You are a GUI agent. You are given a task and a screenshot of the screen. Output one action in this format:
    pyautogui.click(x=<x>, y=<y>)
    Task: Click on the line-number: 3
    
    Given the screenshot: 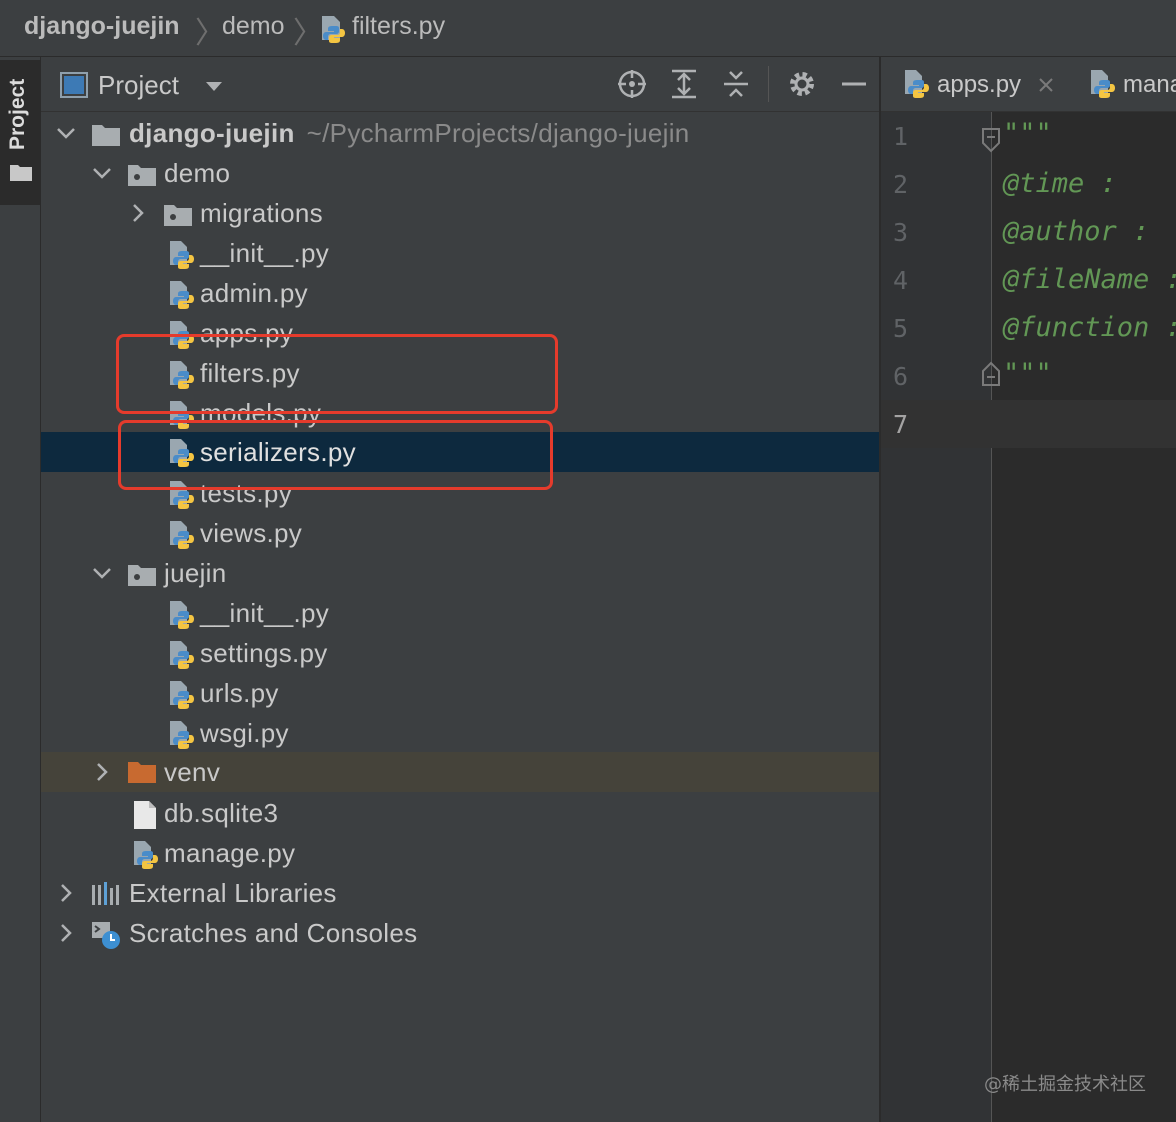 What is the action you would take?
    pyautogui.click(x=901, y=232)
    